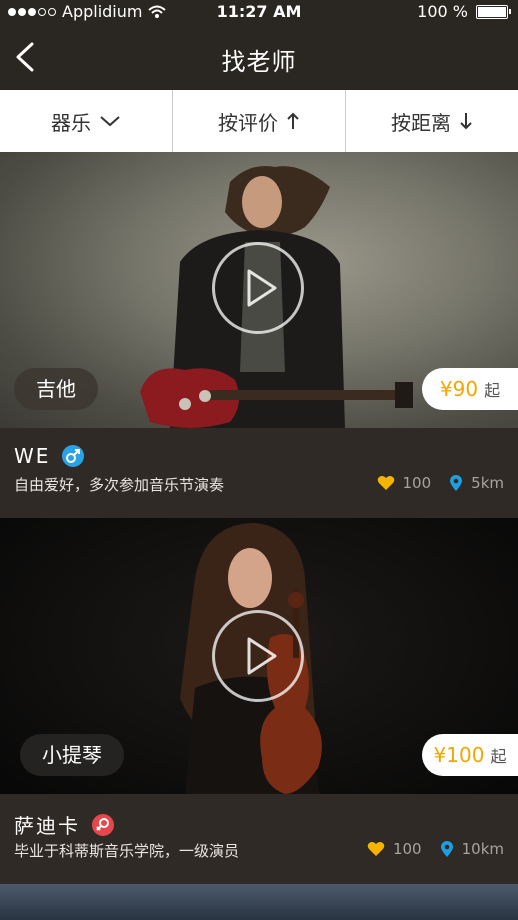  I want to click on price-badge: ¥100 起, so click(470, 755).